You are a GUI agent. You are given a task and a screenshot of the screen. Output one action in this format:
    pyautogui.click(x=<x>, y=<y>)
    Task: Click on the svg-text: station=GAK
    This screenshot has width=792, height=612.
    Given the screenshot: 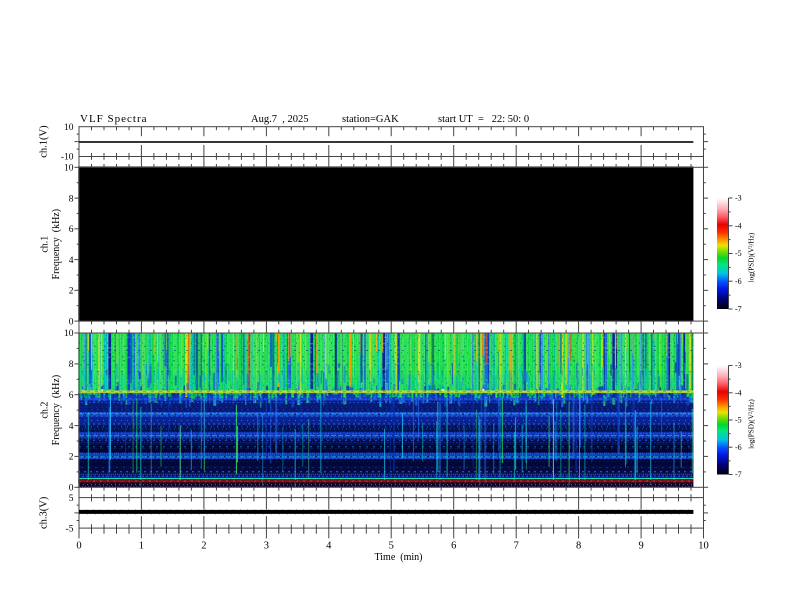 What is the action you would take?
    pyautogui.click(x=370, y=119)
    